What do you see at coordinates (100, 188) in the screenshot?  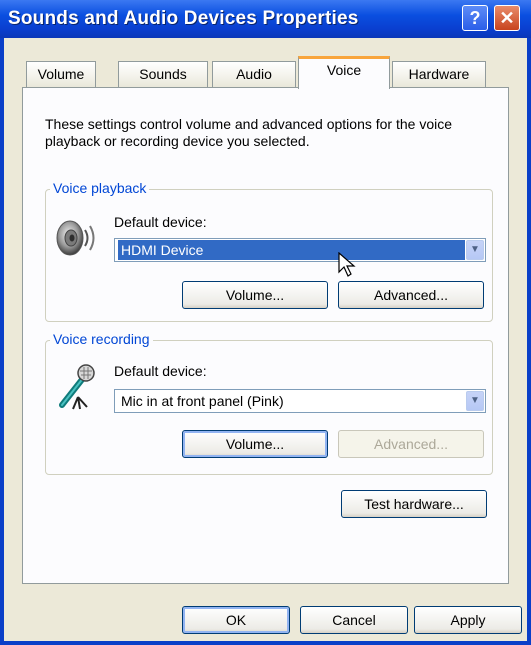 I see `voice-playback-label: Voice playback` at bounding box center [100, 188].